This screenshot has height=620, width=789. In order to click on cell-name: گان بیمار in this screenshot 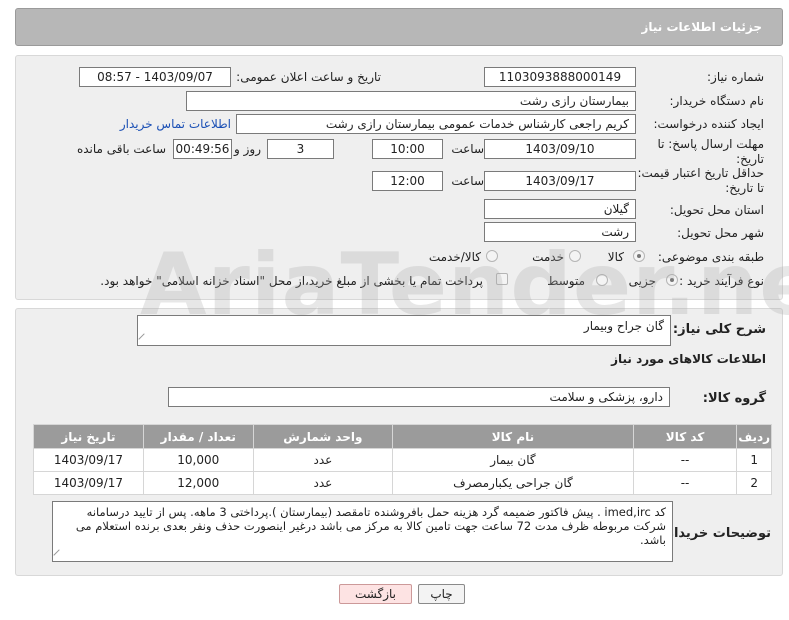, I will do `click(513, 460)`.